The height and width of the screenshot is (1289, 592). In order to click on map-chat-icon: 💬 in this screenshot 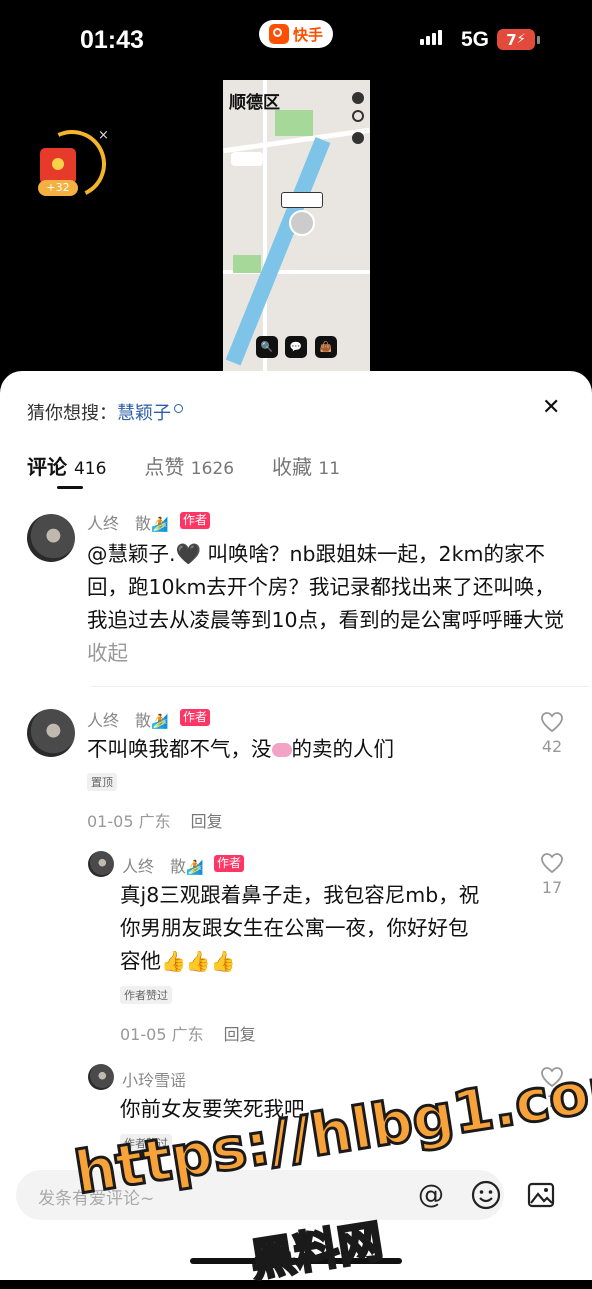, I will do `click(296, 347)`.